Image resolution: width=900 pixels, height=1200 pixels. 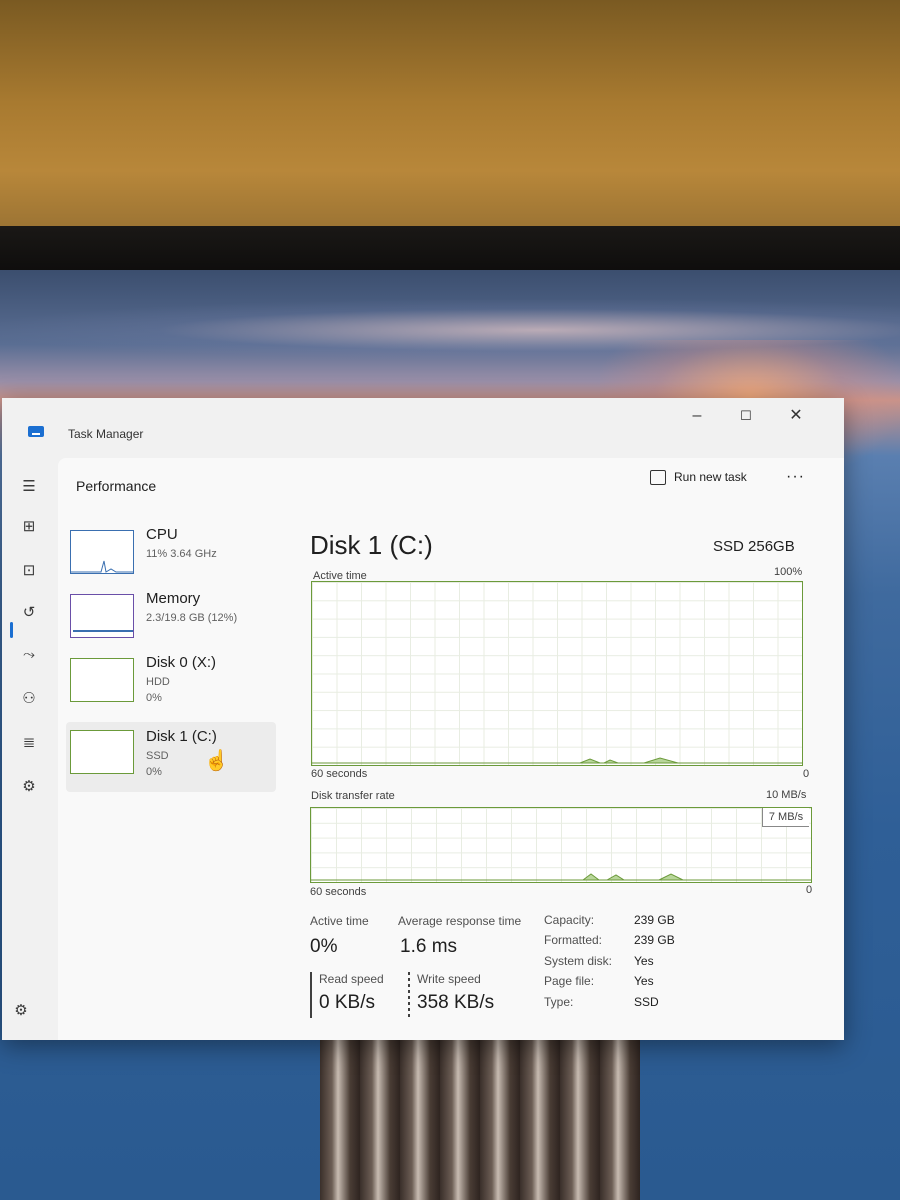 What do you see at coordinates (29, 571) in the screenshot?
I see `performance-icon: ⊡` at bounding box center [29, 571].